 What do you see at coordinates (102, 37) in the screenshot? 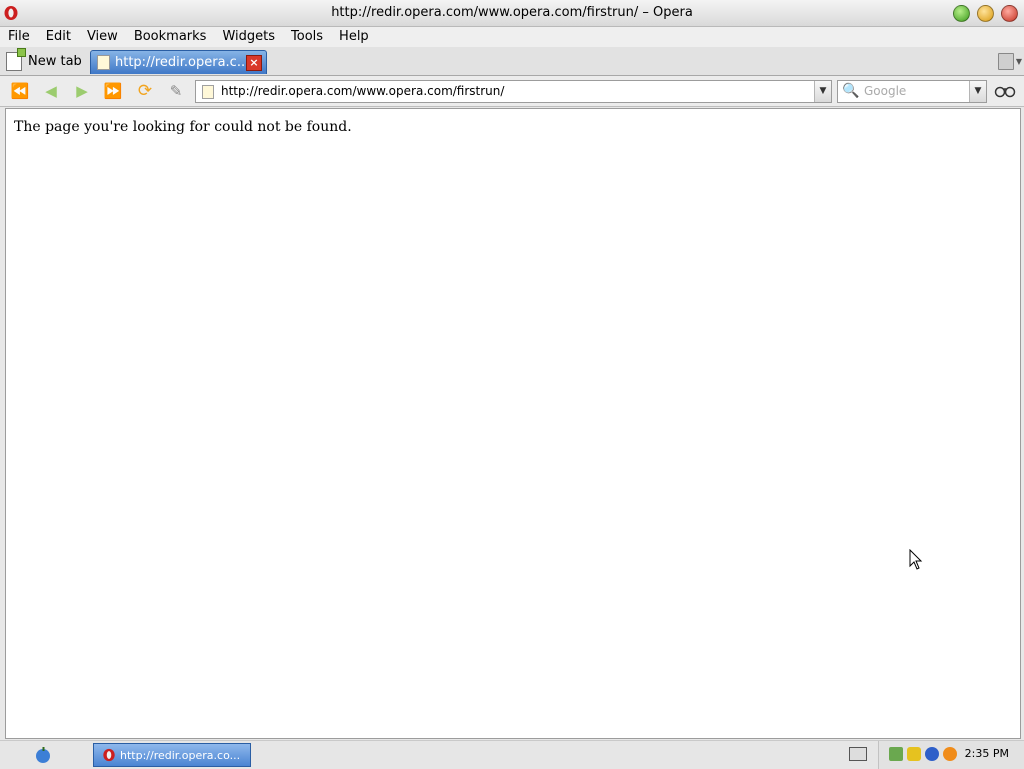
I see `menu-view: View` at bounding box center [102, 37].